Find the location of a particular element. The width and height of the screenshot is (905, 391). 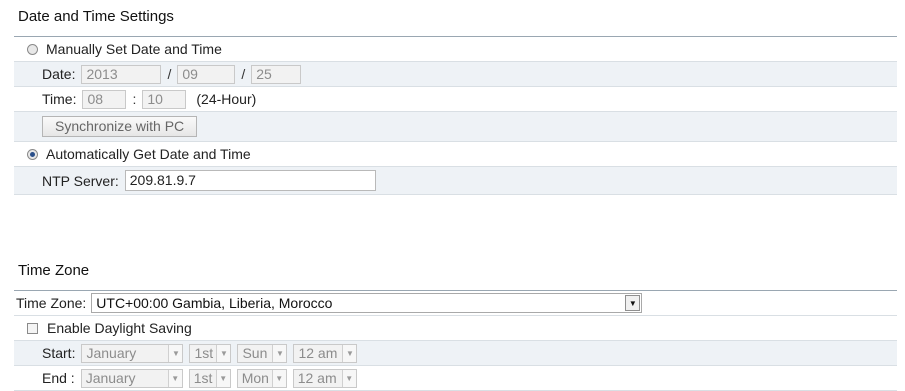

manual-time-label: Manually Set Date and Time is located at coordinates (134, 49).